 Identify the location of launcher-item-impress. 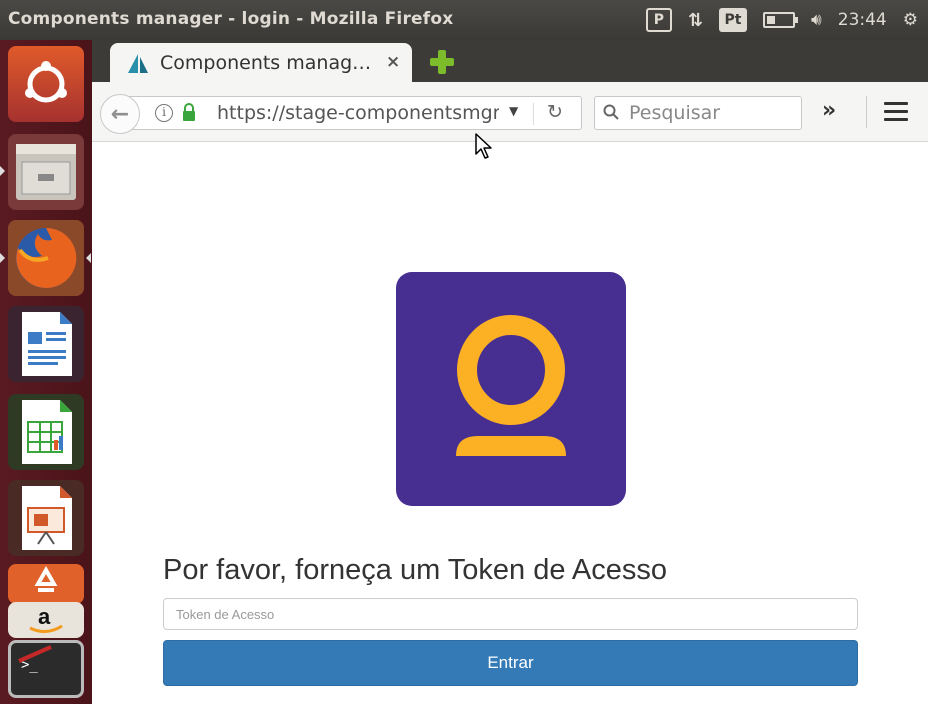
(46, 518).